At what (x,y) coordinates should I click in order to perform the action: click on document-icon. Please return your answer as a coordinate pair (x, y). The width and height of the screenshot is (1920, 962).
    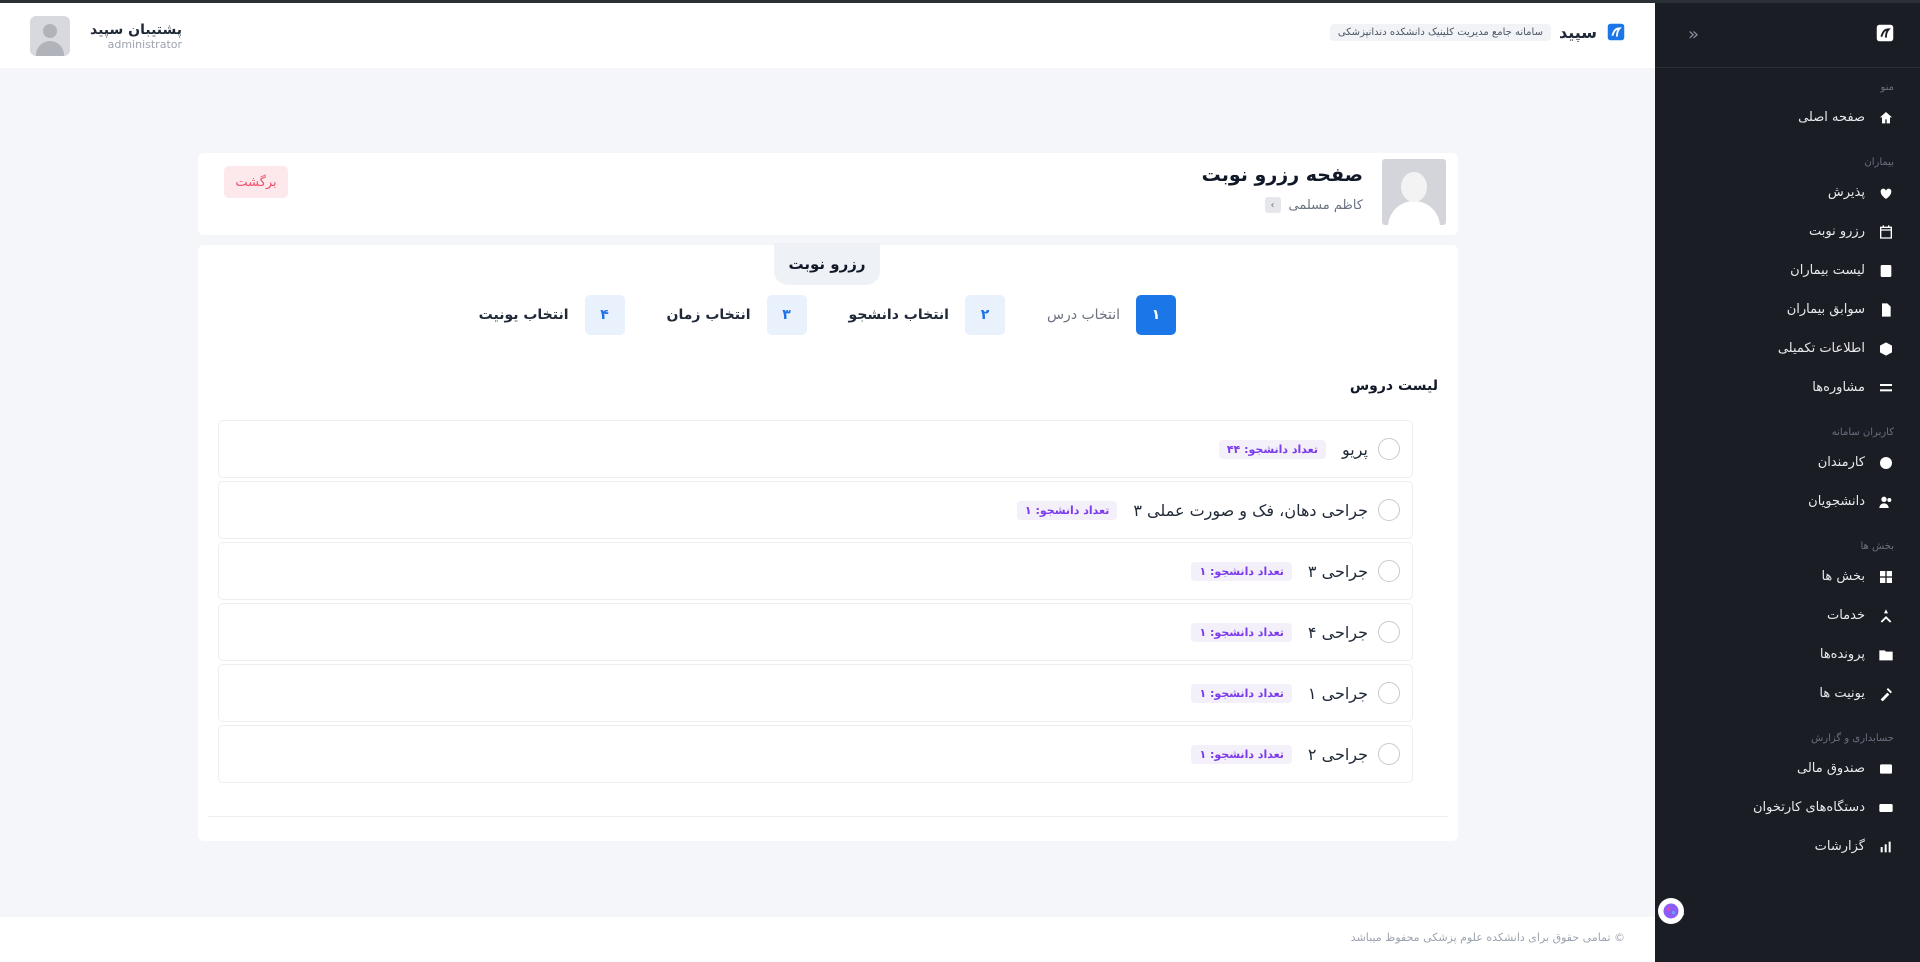
    Looking at the image, I should click on (1886, 310).